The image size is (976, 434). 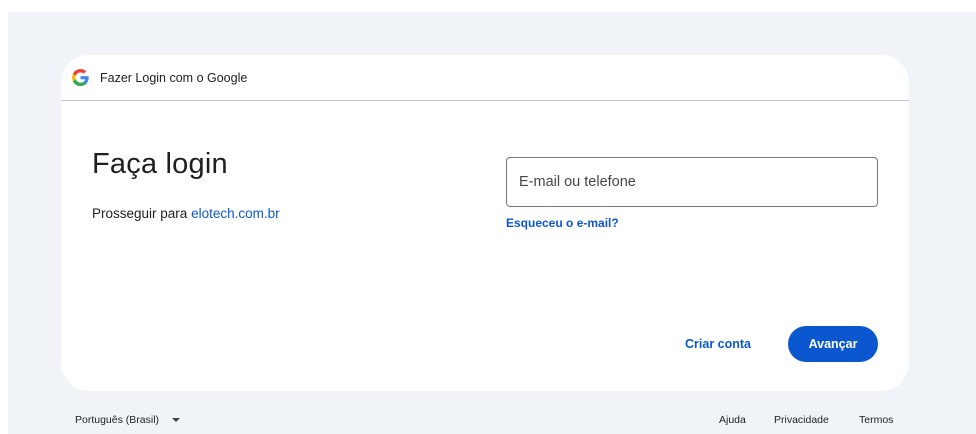 I want to click on page-title: Faça login, so click(x=160, y=164).